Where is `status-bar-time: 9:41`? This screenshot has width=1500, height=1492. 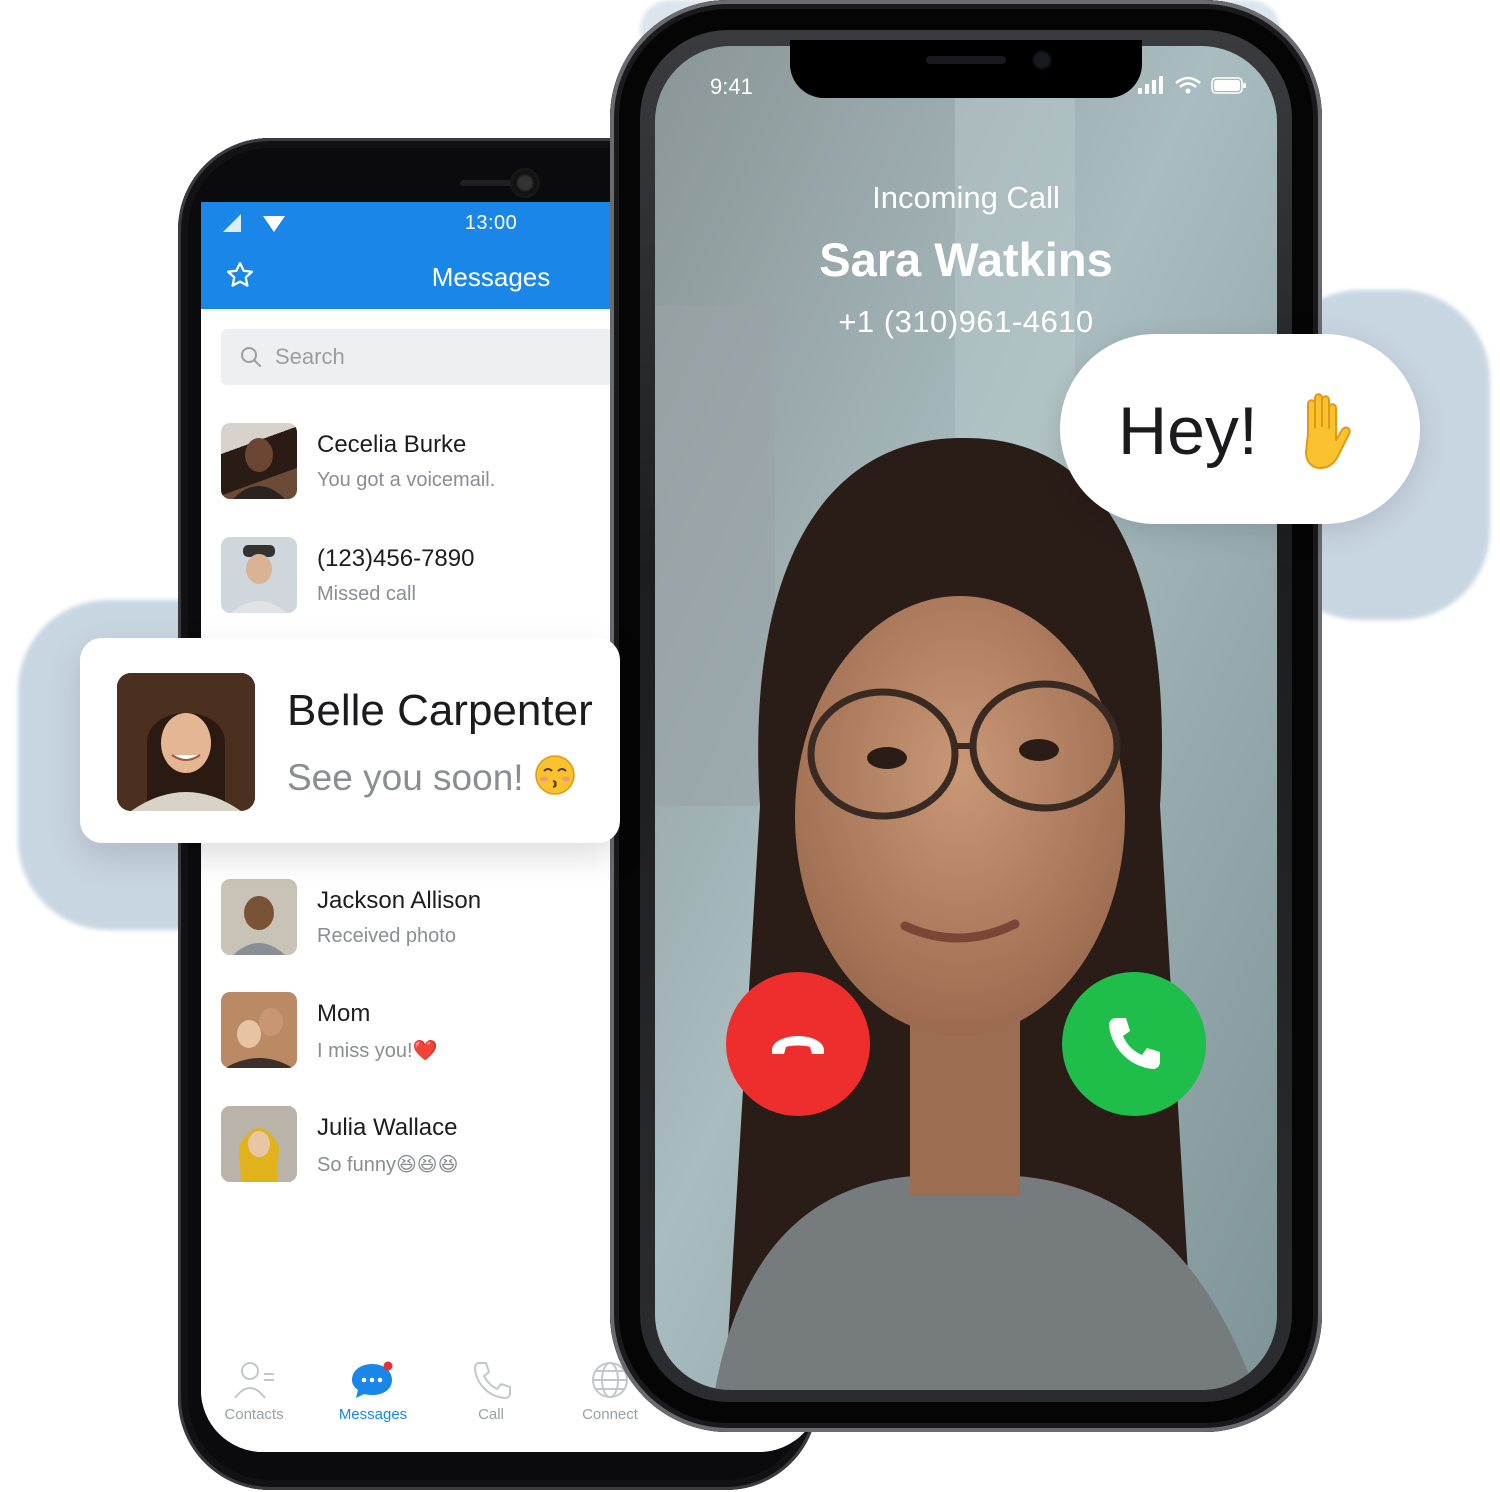
status-bar-time: 9:41 is located at coordinates (731, 86).